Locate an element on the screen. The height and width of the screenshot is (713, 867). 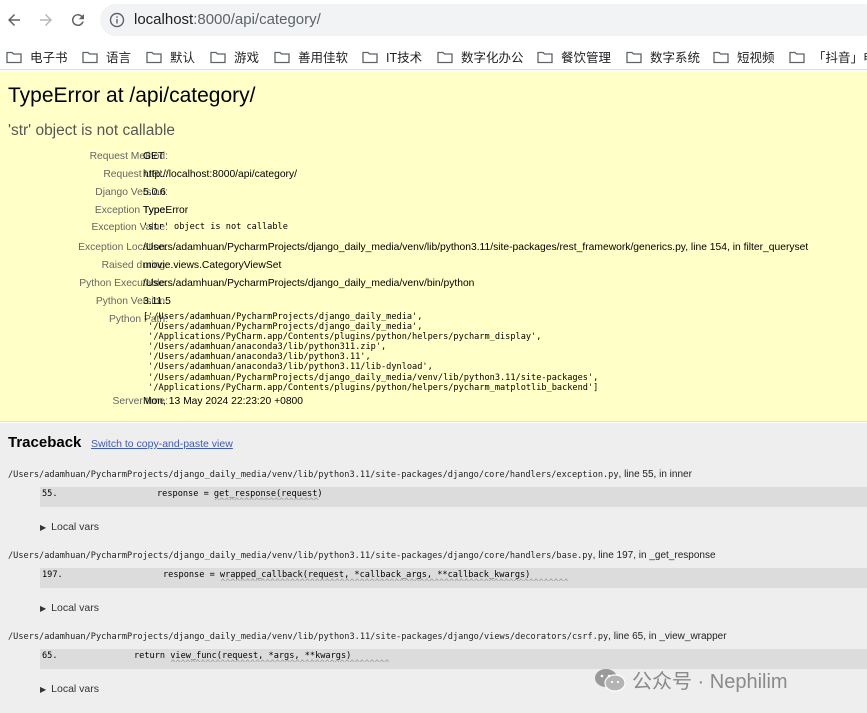
bookmark-item: 数字系统 is located at coordinates (663, 56).